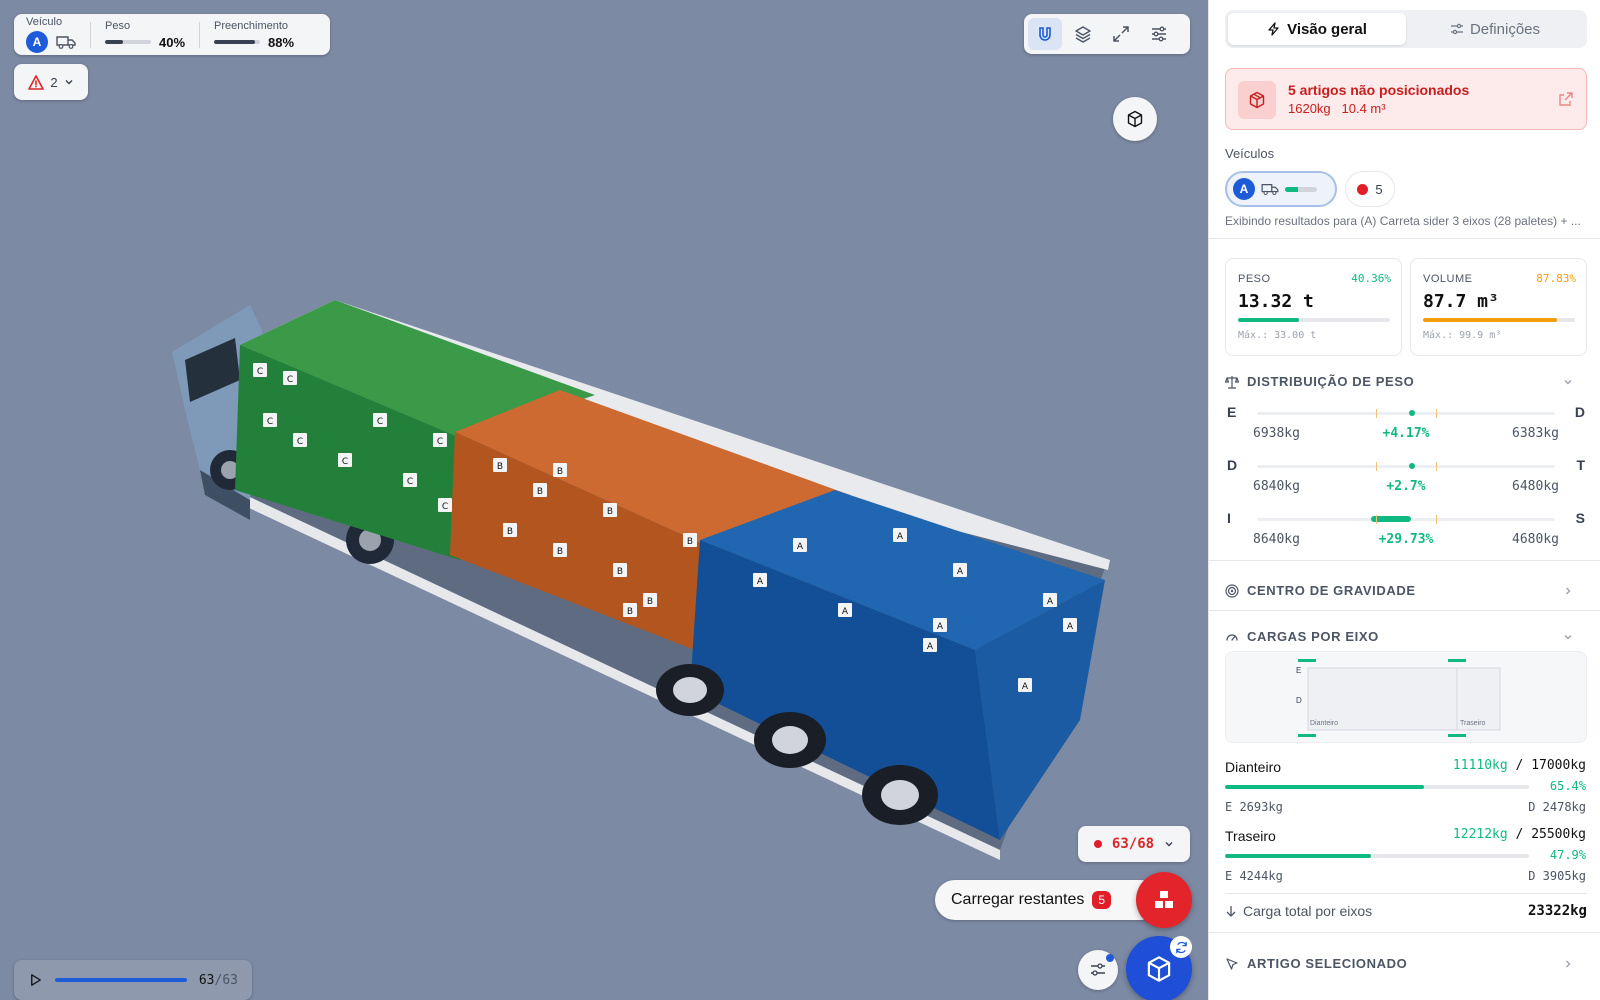  Describe the element at coordinates (118, 25) in the screenshot. I see `weight-label: Peso` at that location.